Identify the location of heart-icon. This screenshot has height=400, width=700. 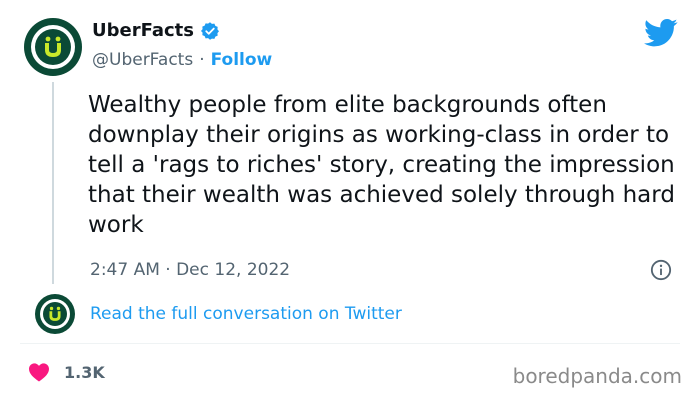
(39, 372).